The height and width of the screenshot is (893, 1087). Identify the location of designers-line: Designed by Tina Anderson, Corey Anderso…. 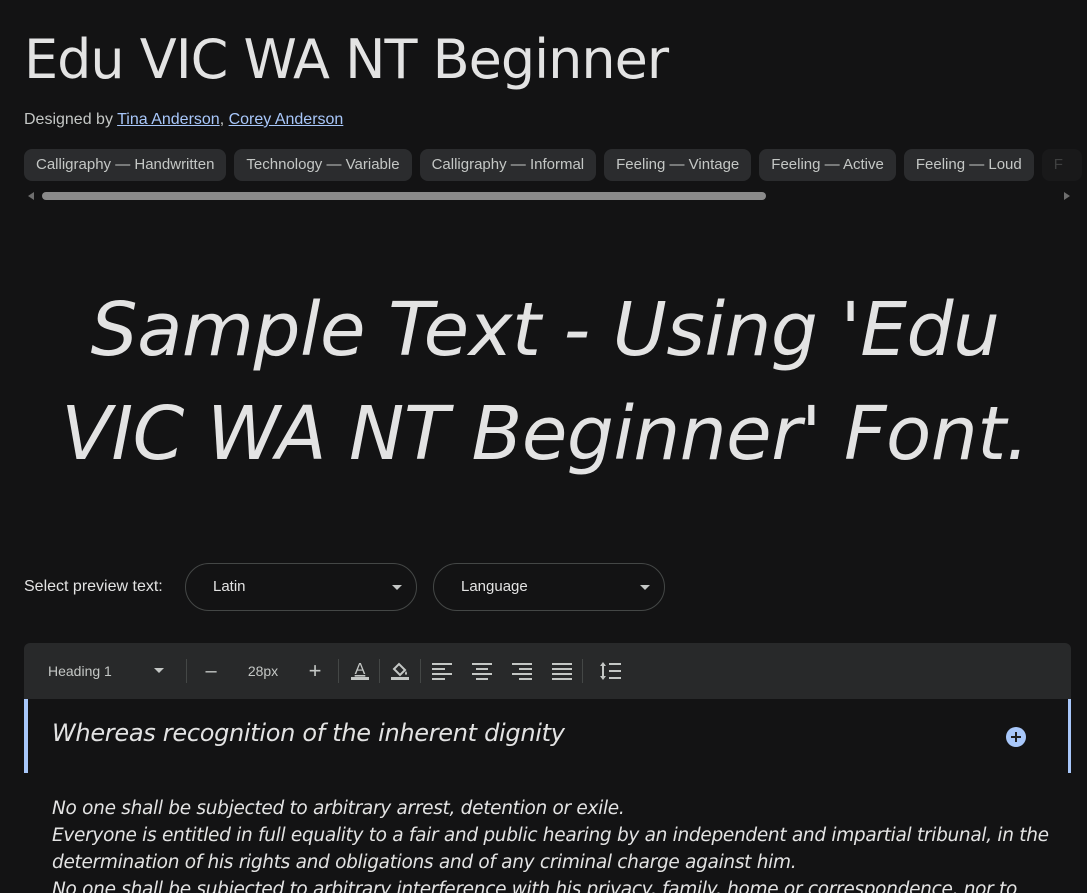
(183, 120).